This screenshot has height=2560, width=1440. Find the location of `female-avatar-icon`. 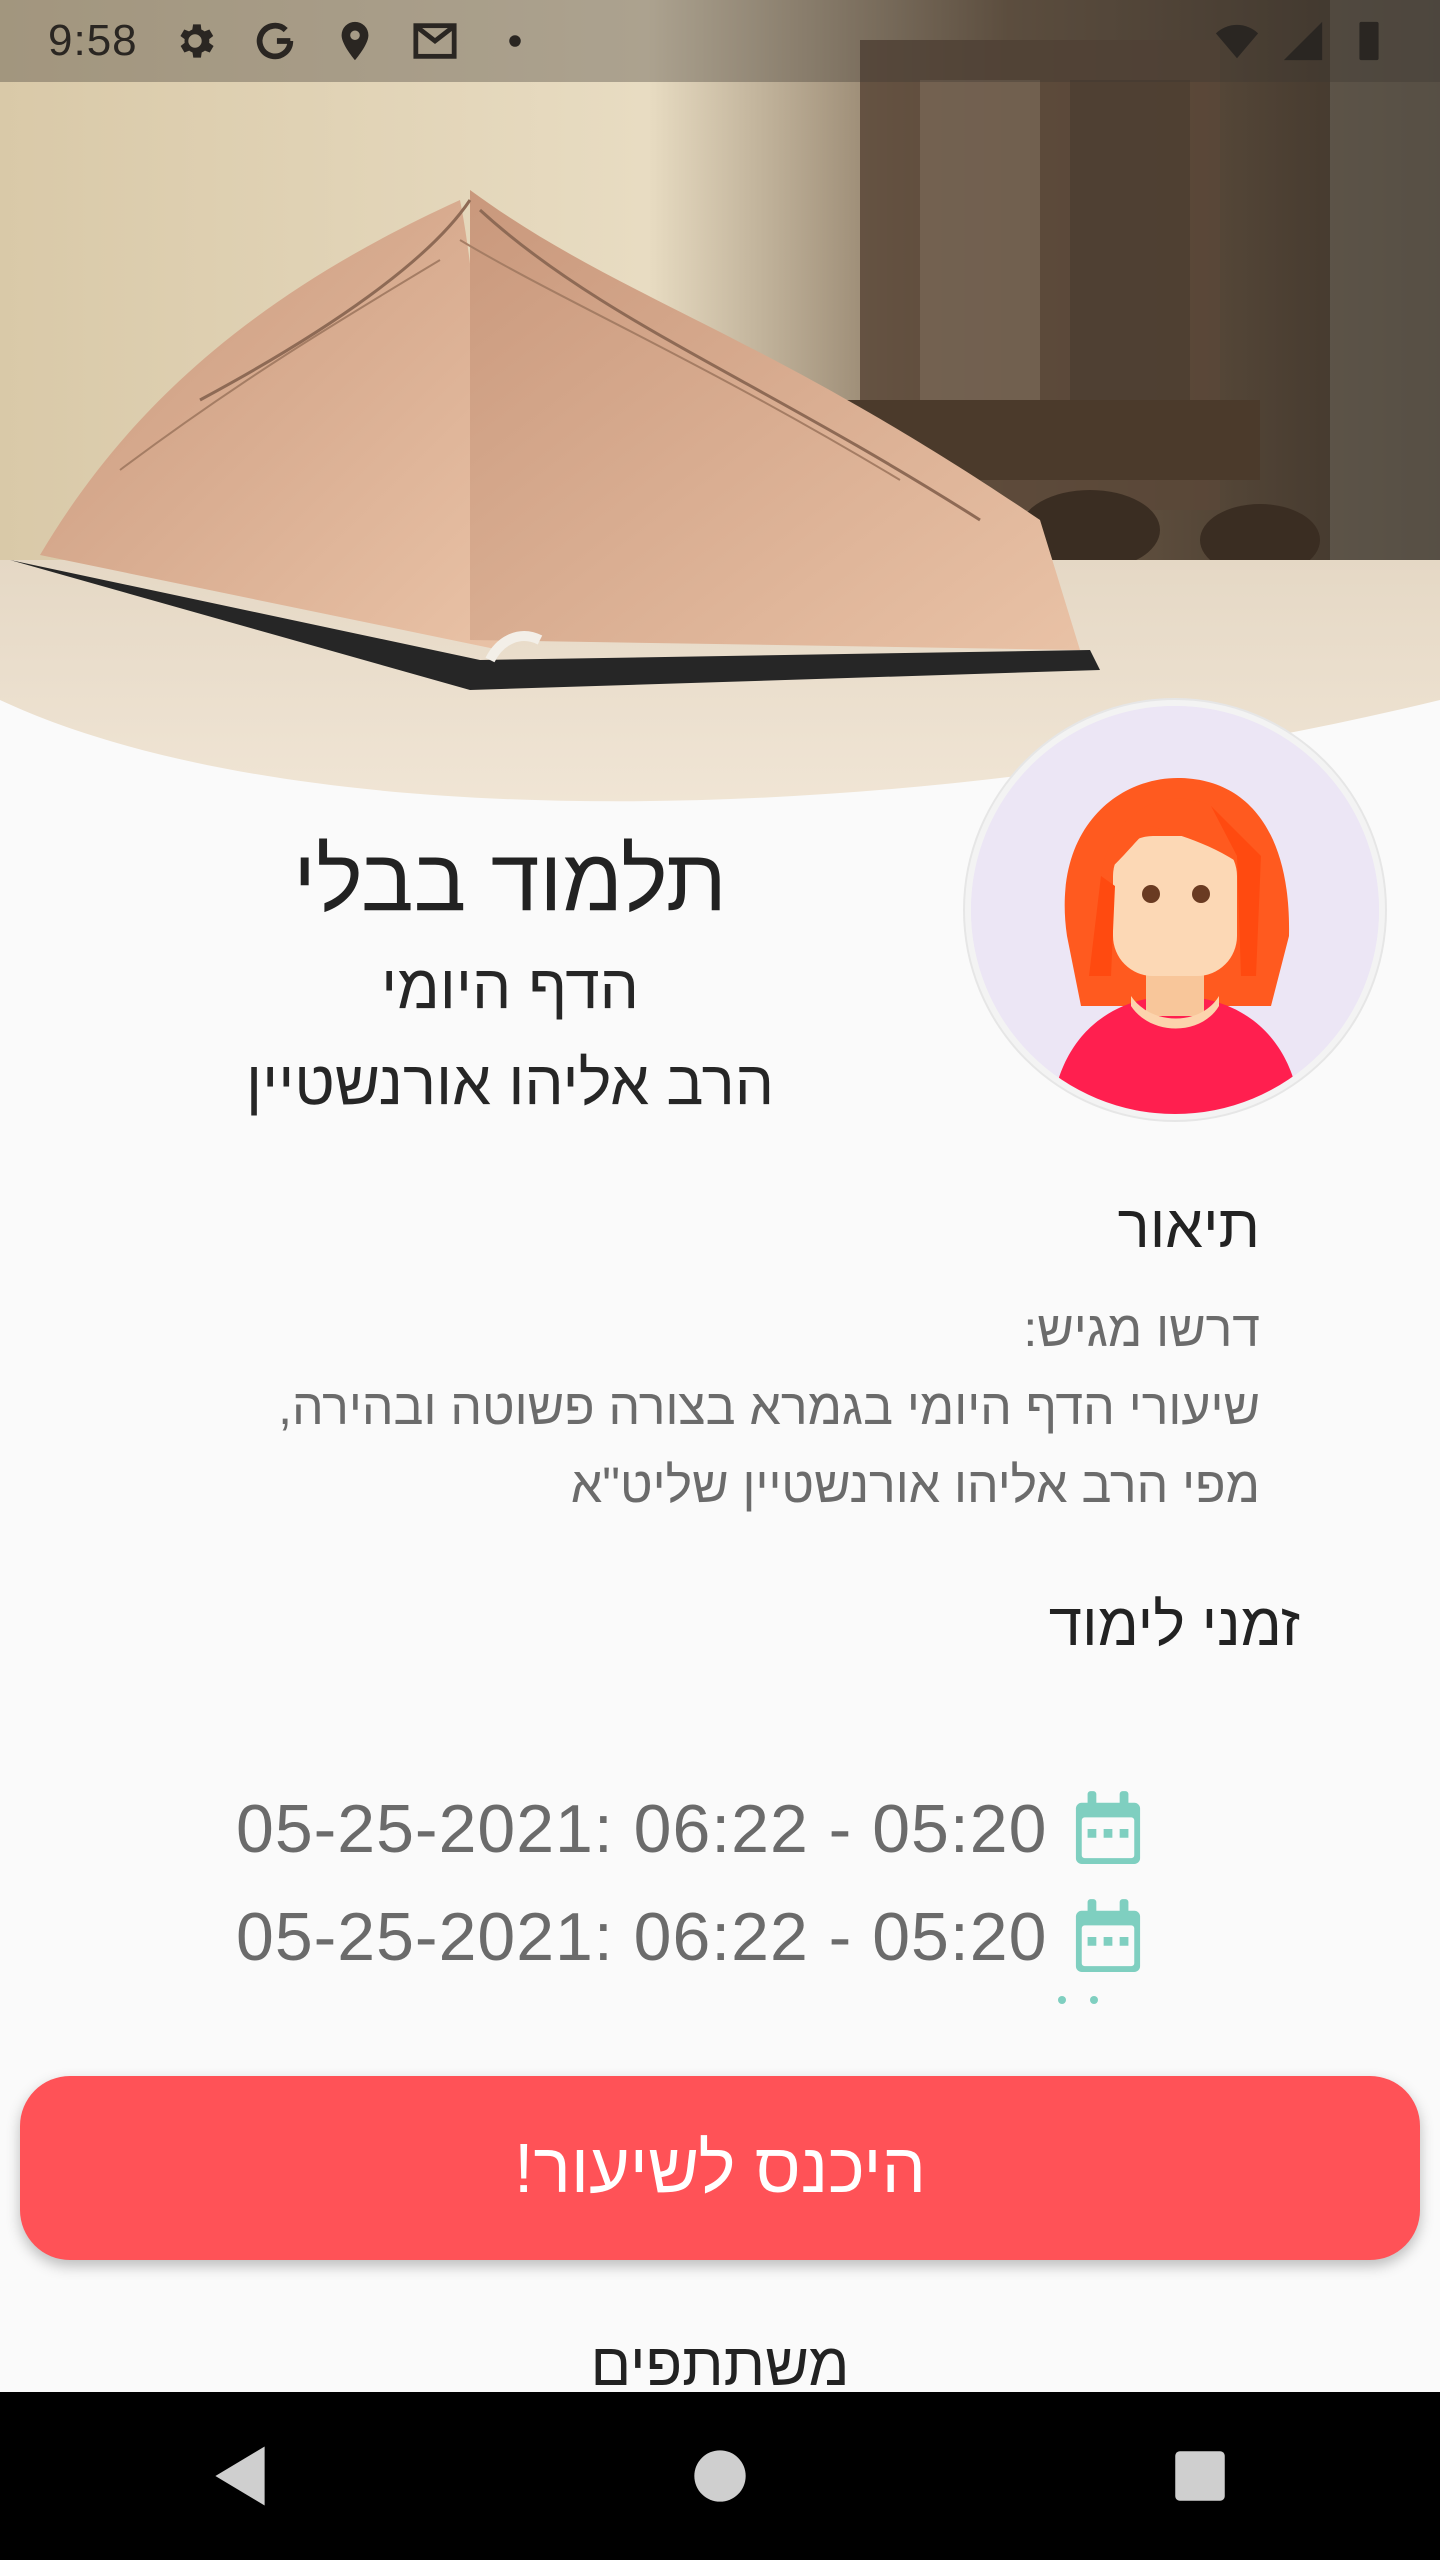

female-avatar-icon is located at coordinates (1175, 910).